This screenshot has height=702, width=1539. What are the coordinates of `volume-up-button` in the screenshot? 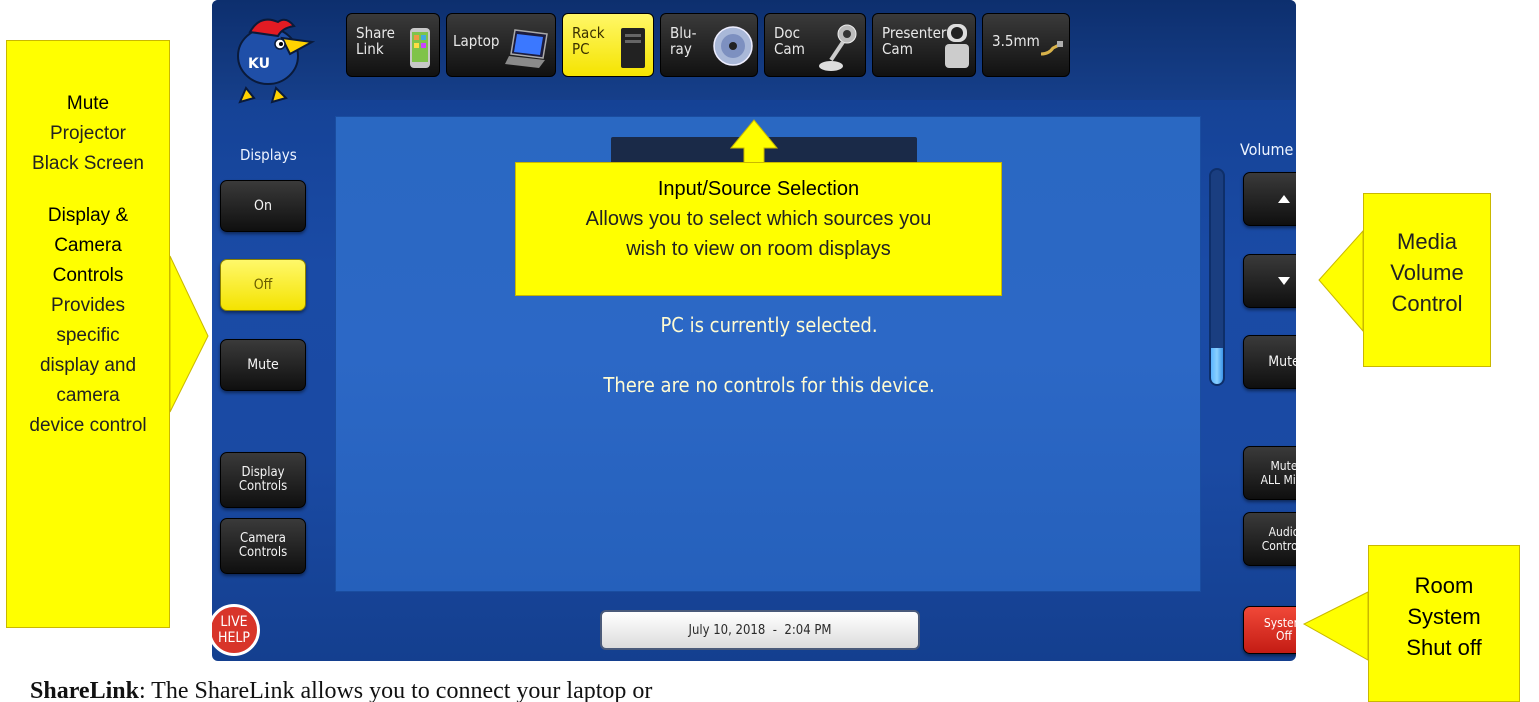 It's located at (1269, 199).